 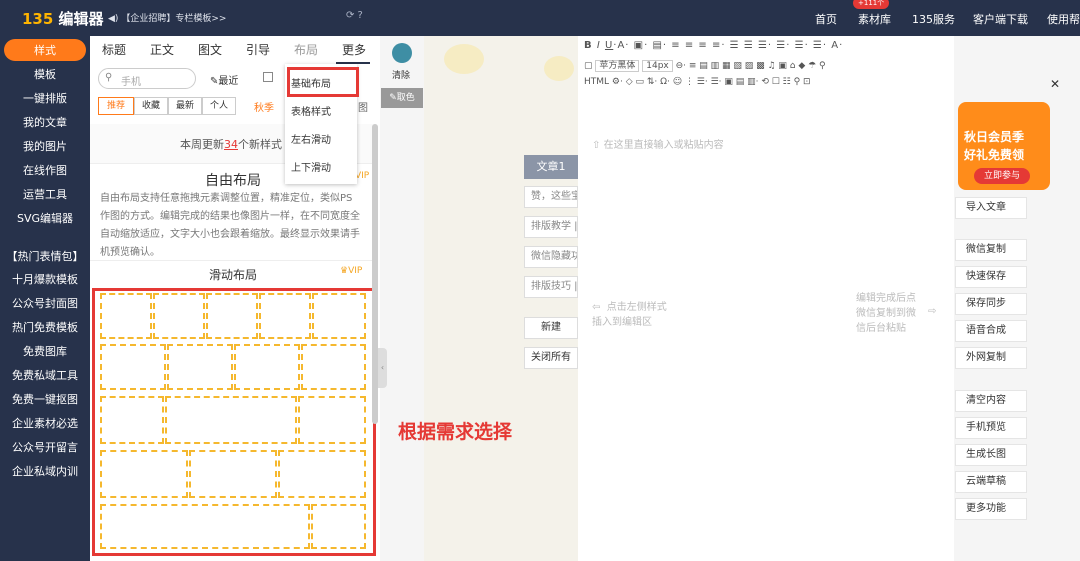 What do you see at coordinates (233, 260) in the screenshot?
I see `divider` at bounding box center [233, 260].